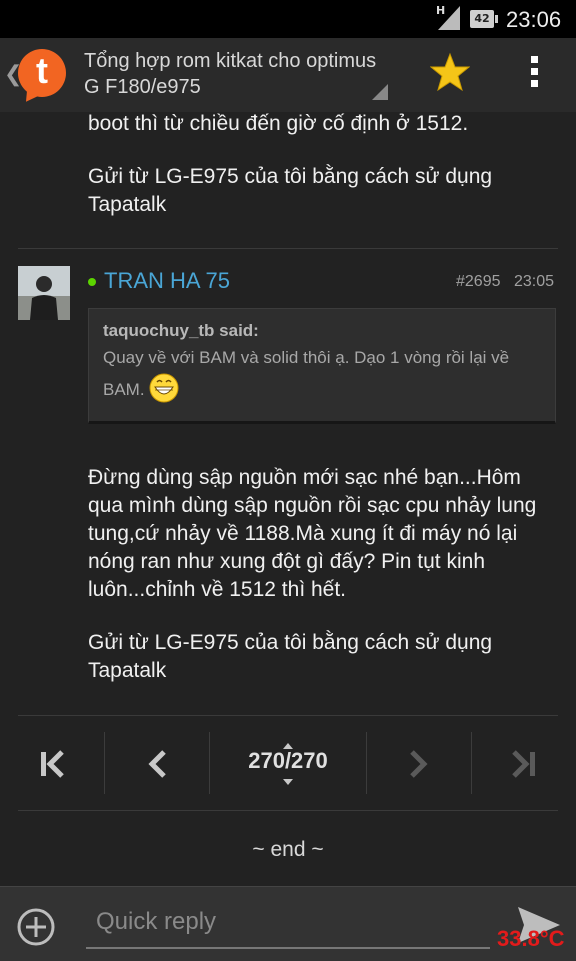 This screenshot has height=961, width=576. I want to click on grin-emoji-icon, so click(164, 388).